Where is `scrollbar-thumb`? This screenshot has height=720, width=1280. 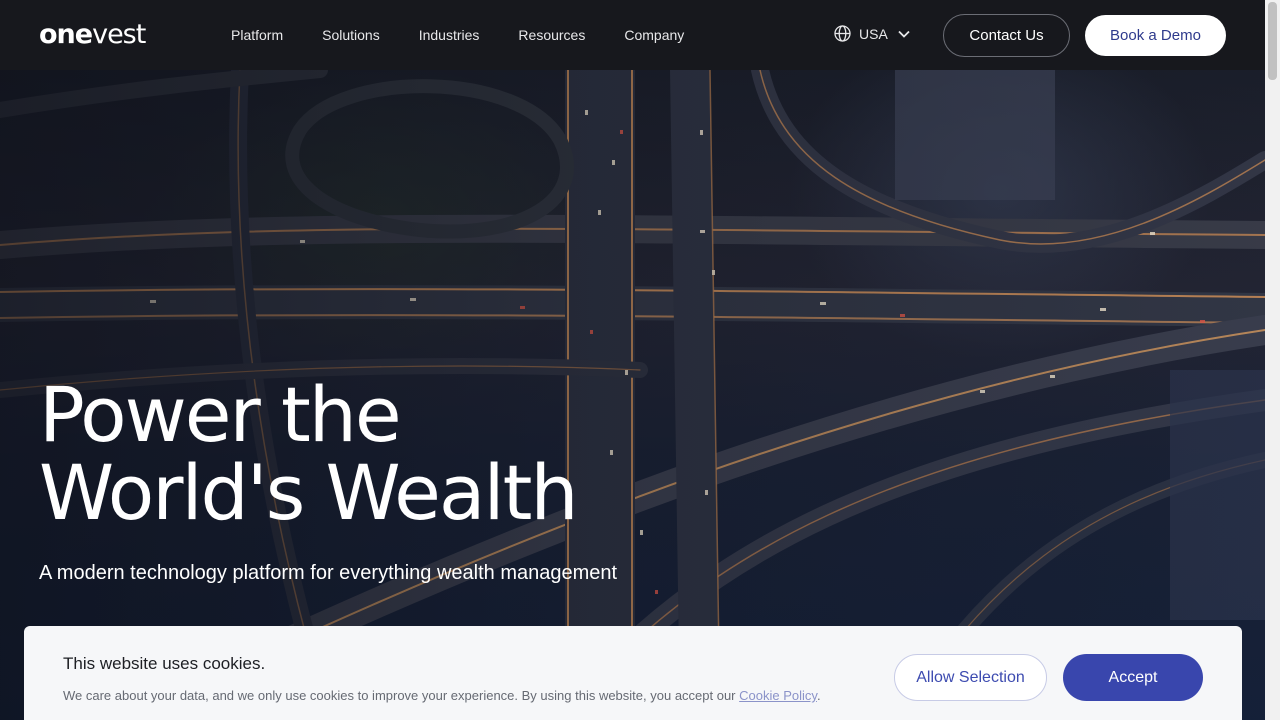 scrollbar-thumb is located at coordinates (1272, 41).